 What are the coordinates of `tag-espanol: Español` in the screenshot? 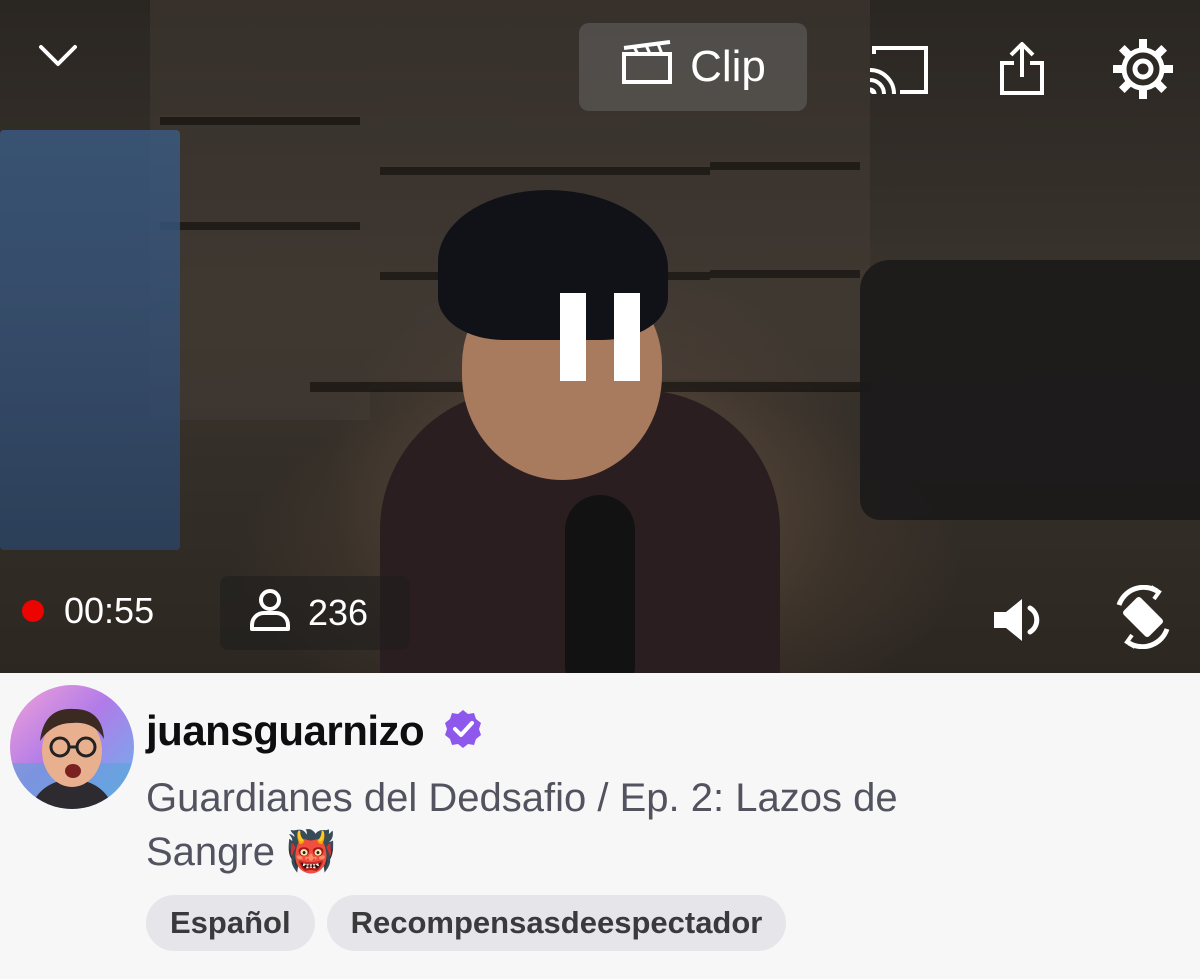 It's located at (230, 923).